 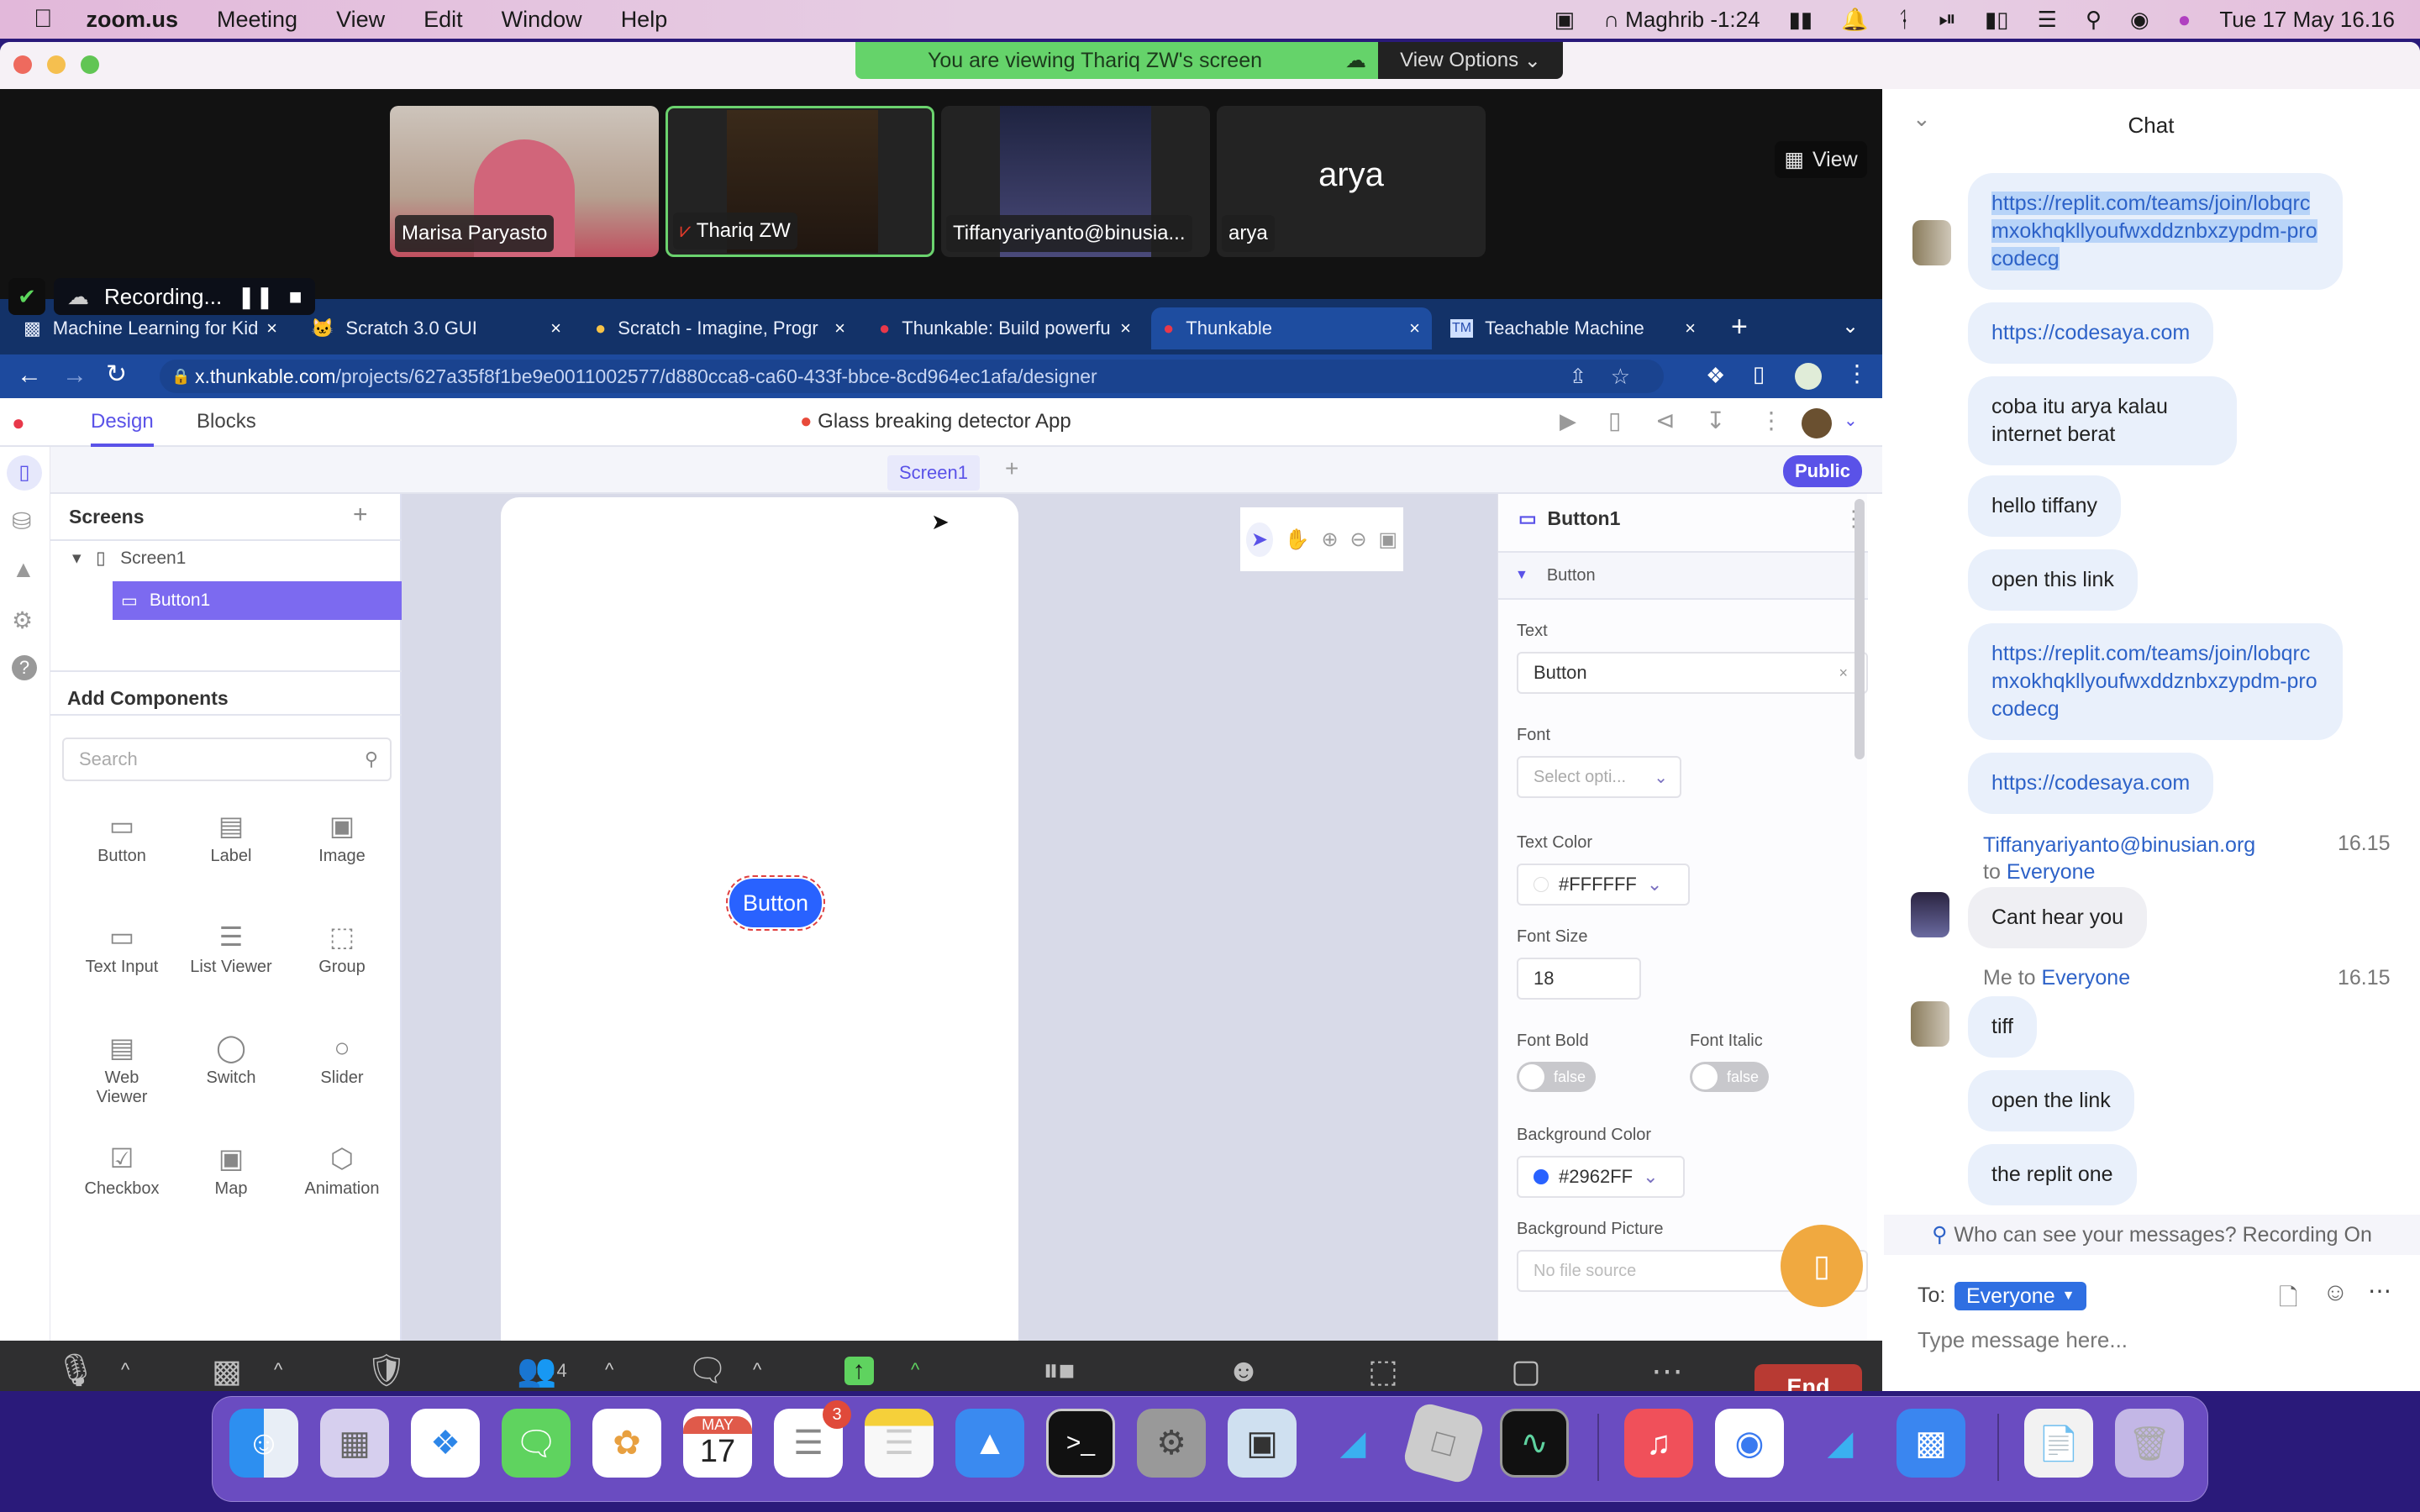 What do you see at coordinates (129, 558) in the screenshot?
I see `tree-item-screen: ▾ ▯ Screen1` at bounding box center [129, 558].